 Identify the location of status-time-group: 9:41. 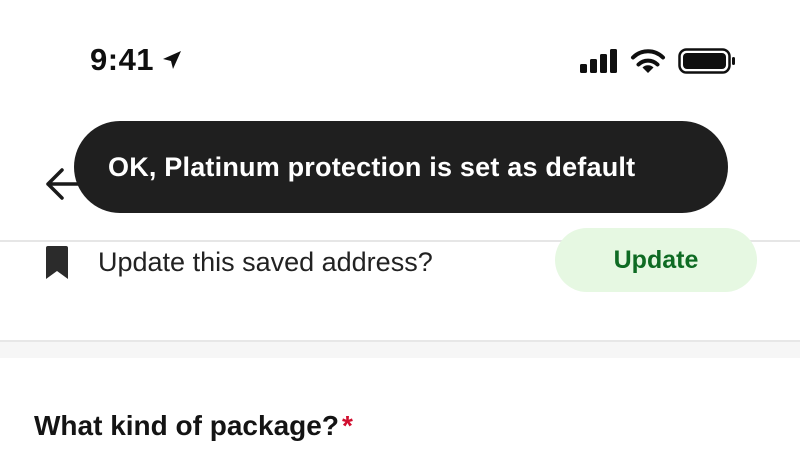
(137, 60).